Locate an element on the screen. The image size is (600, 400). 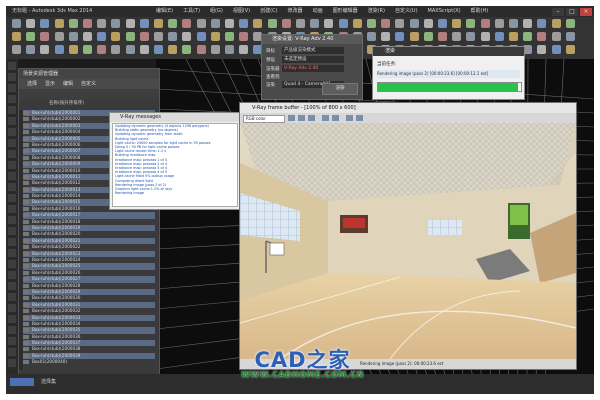
column-header-name: 名称(按升序排序) is located at coordinates (89, 103).